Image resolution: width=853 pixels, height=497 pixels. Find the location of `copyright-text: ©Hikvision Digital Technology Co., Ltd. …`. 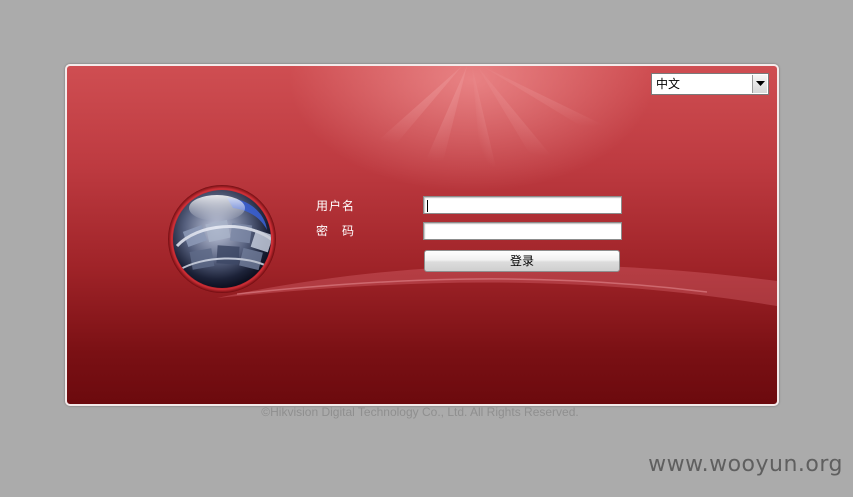

copyright-text: ©Hikvision Digital Technology Co., Ltd. … is located at coordinates (420, 412).